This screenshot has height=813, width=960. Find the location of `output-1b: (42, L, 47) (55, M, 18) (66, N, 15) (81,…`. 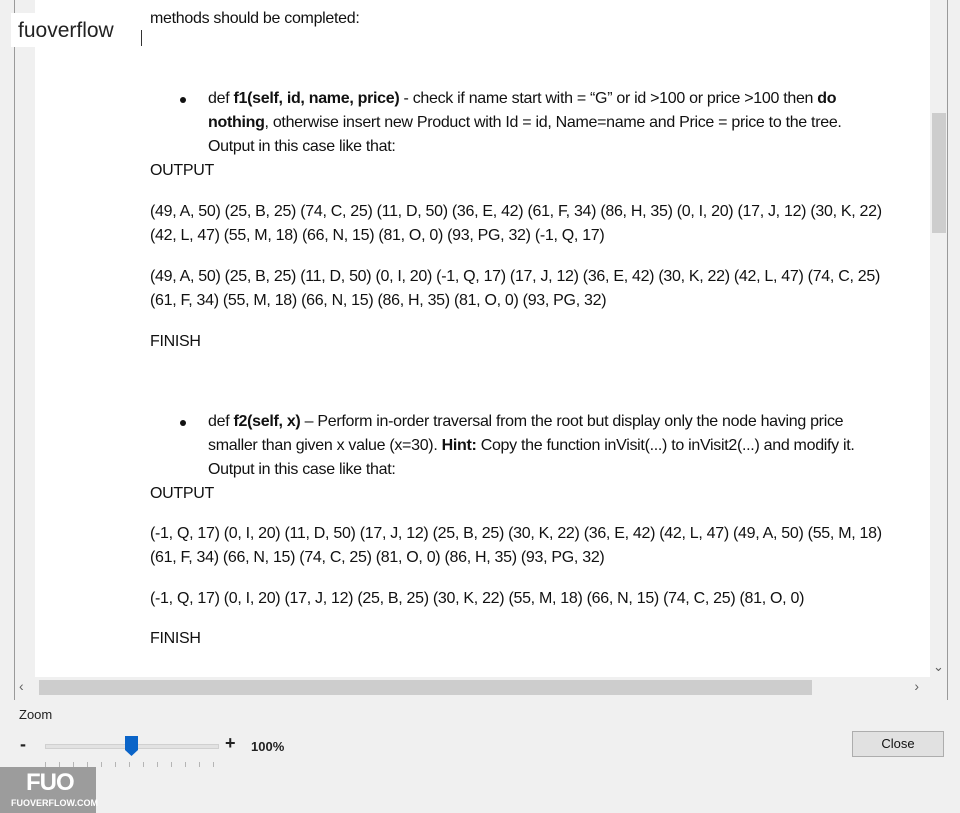

output-1b: (42, L, 47) (55, M, 18) (66, N, 15) (81,… is located at coordinates (377, 235).